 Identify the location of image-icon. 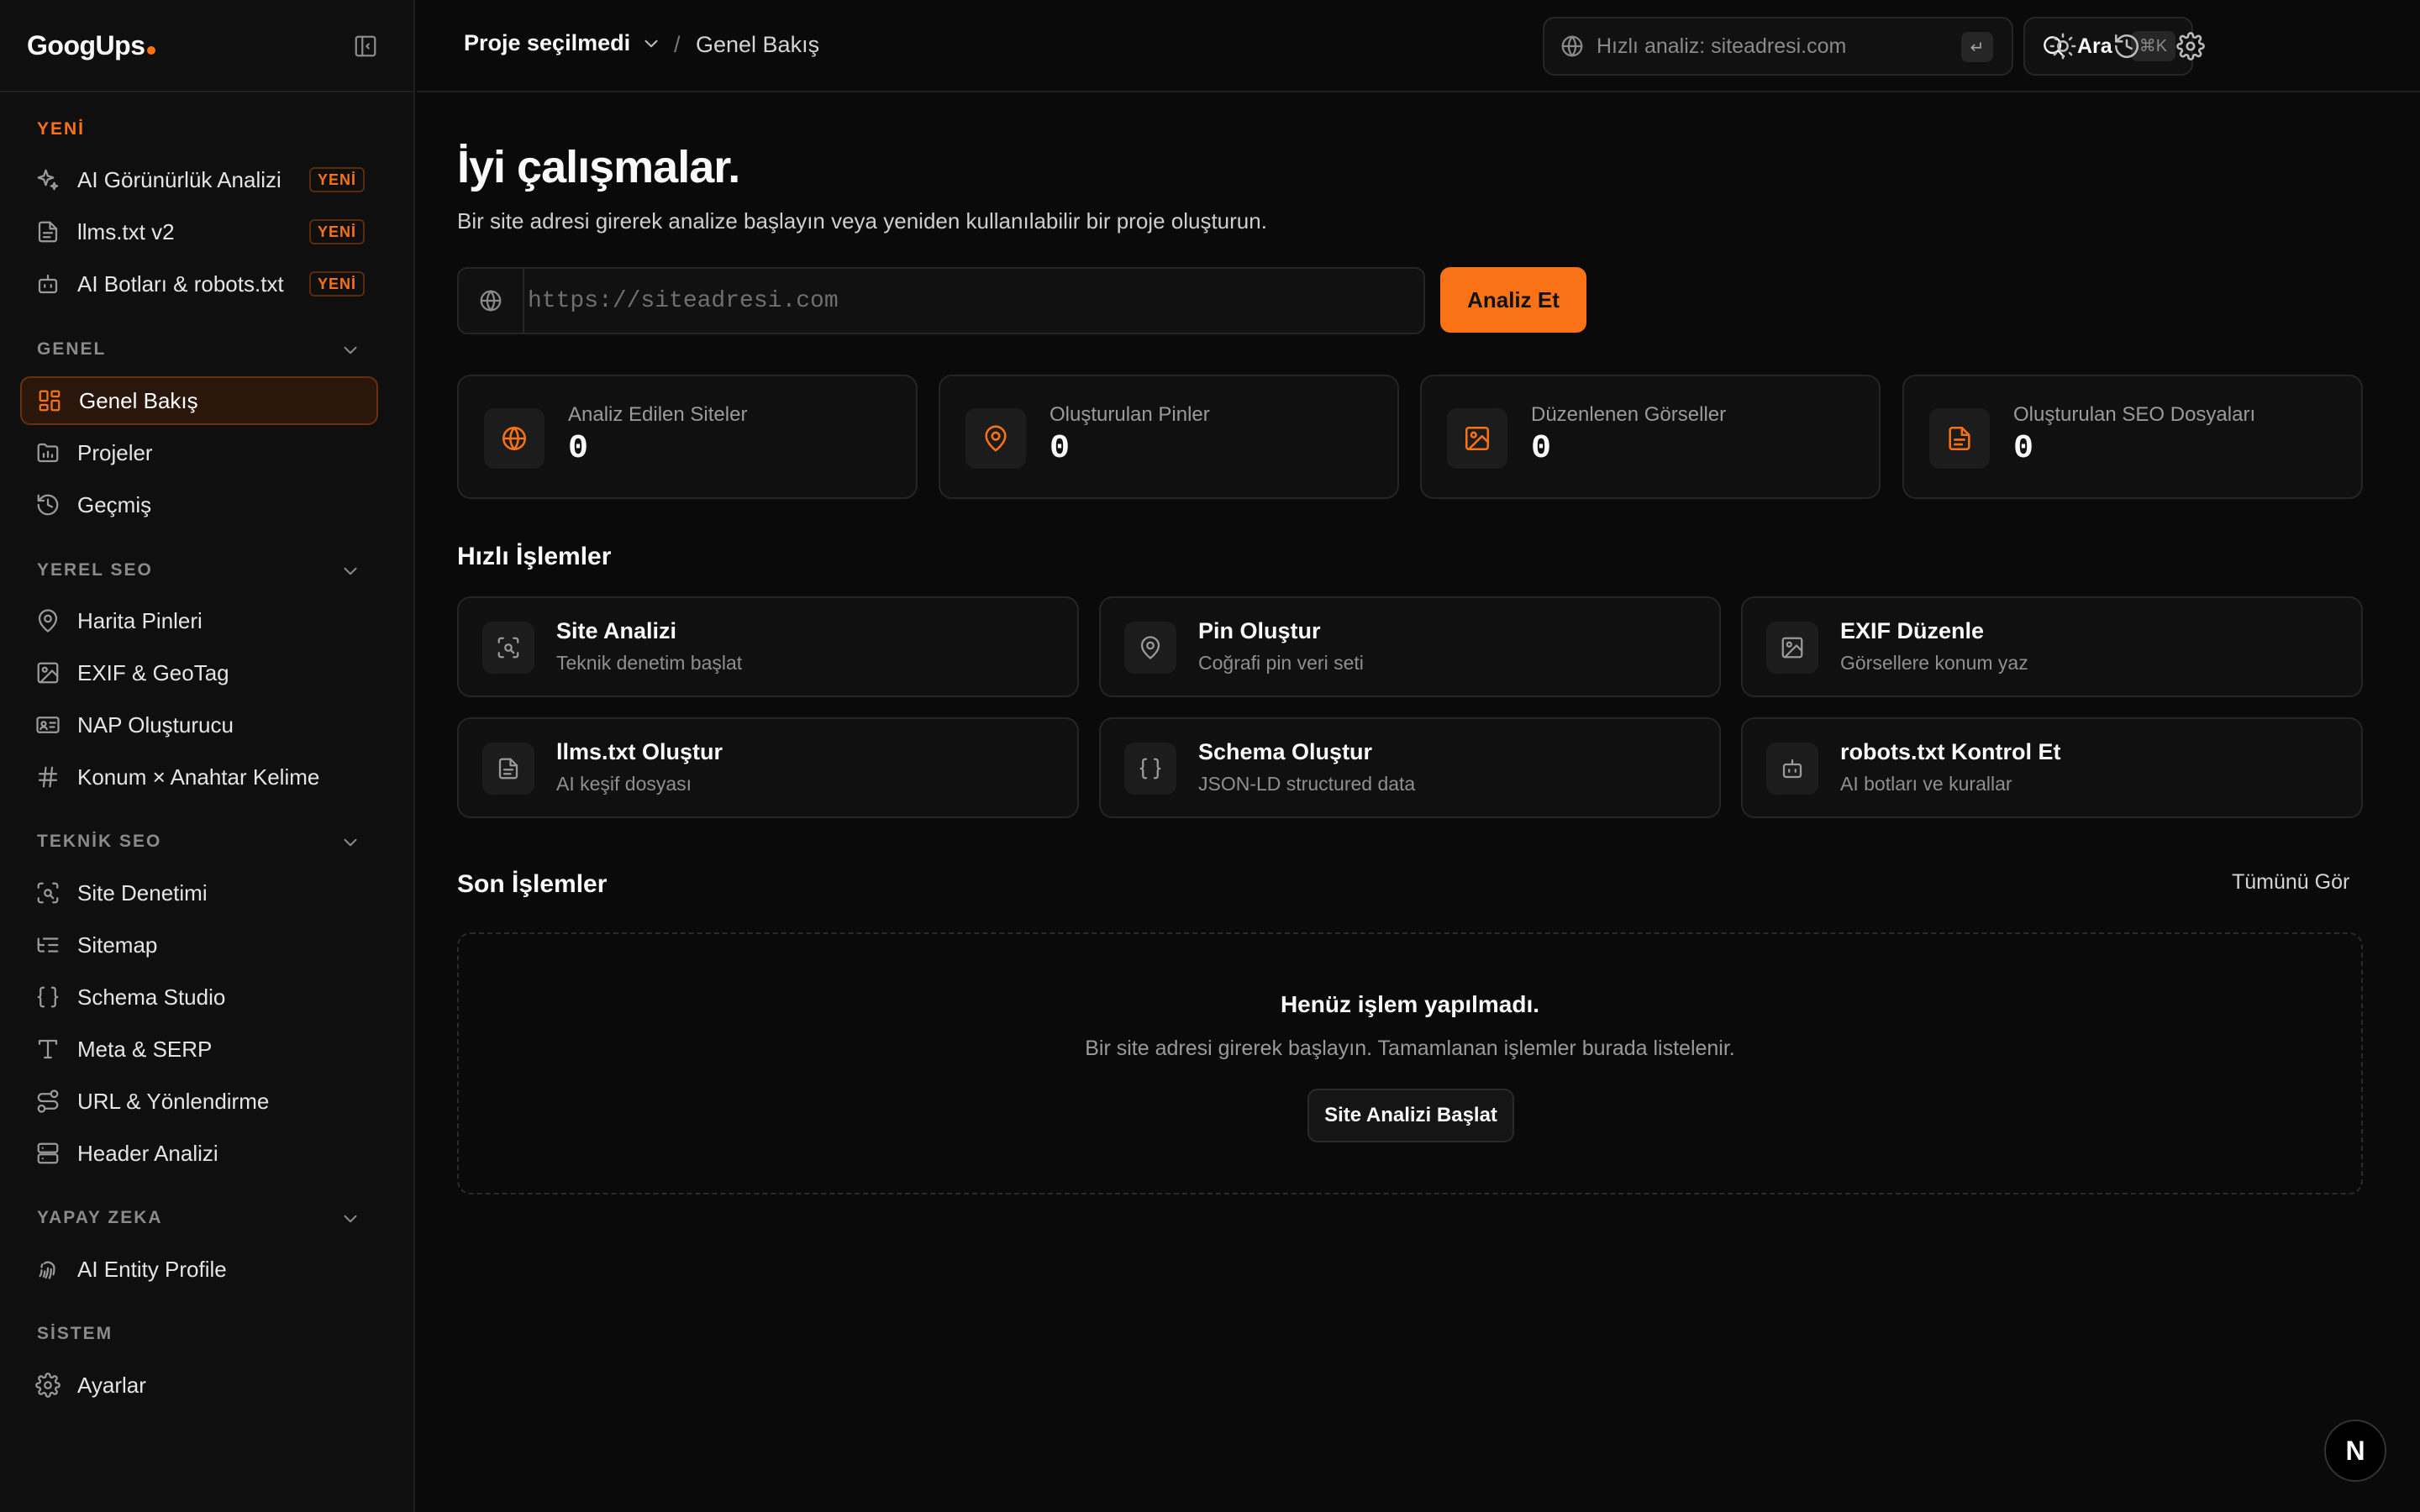
(1477, 438).